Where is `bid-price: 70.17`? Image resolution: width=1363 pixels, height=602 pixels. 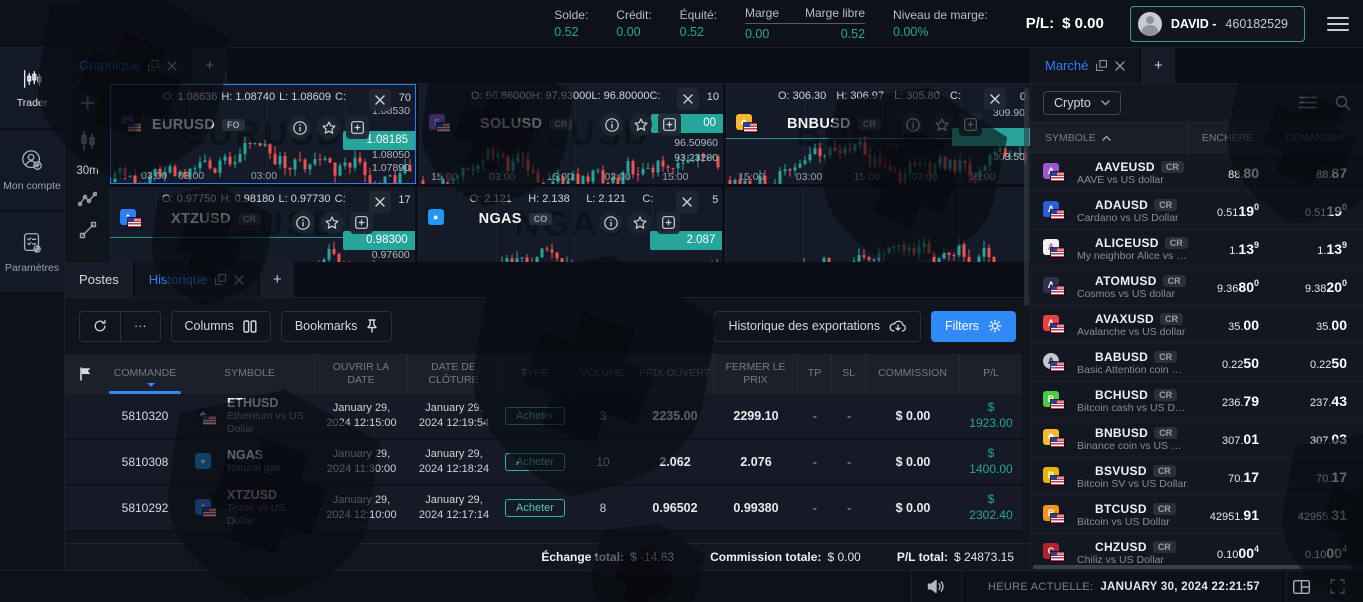 bid-price: 70.17 is located at coordinates (1227, 477).